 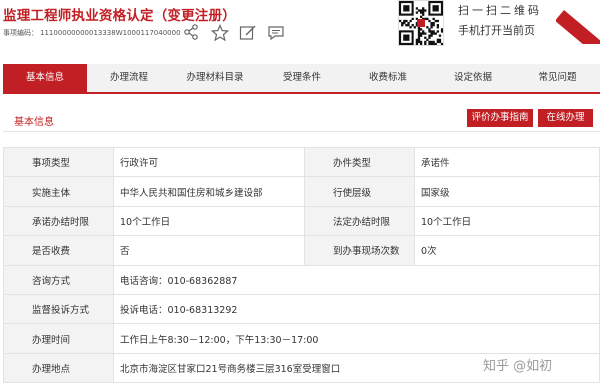 I want to click on tab-process: 办理流程, so click(x=129, y=78).